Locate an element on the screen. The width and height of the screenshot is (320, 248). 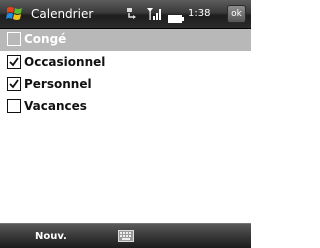
softkey-bar: Nouv. is located at coordinates (125, 235).